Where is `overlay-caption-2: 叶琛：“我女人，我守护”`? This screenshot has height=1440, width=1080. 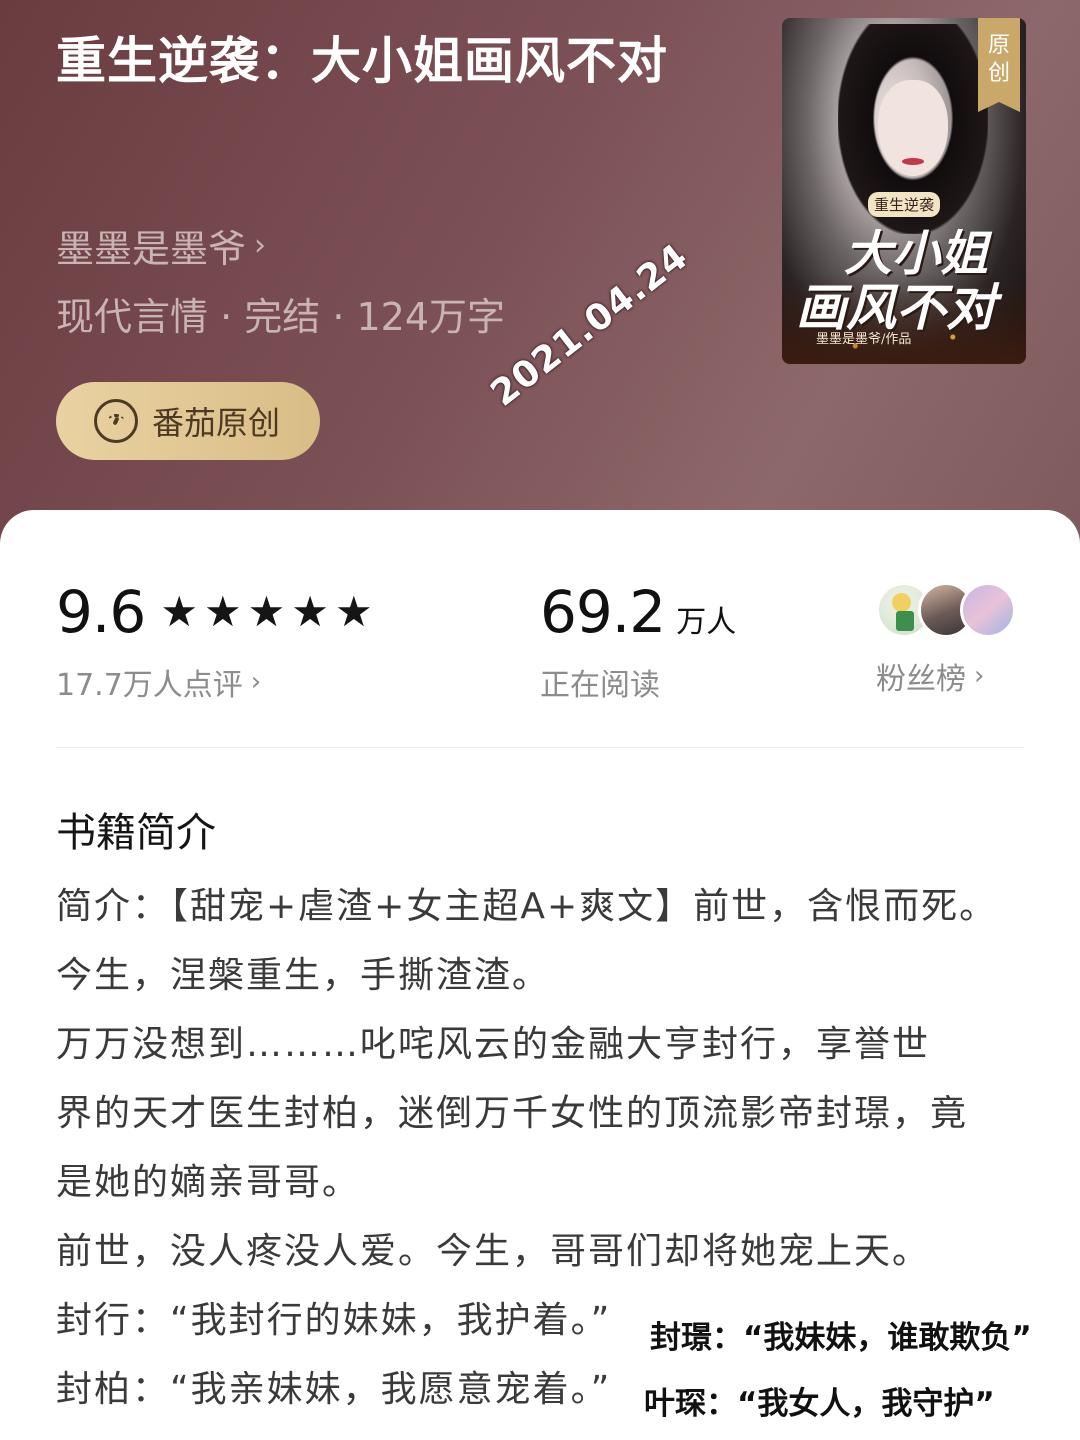 overlay-caption-2: 叶琛：“我女人，我守护” is located at coordinates (819, 1404).